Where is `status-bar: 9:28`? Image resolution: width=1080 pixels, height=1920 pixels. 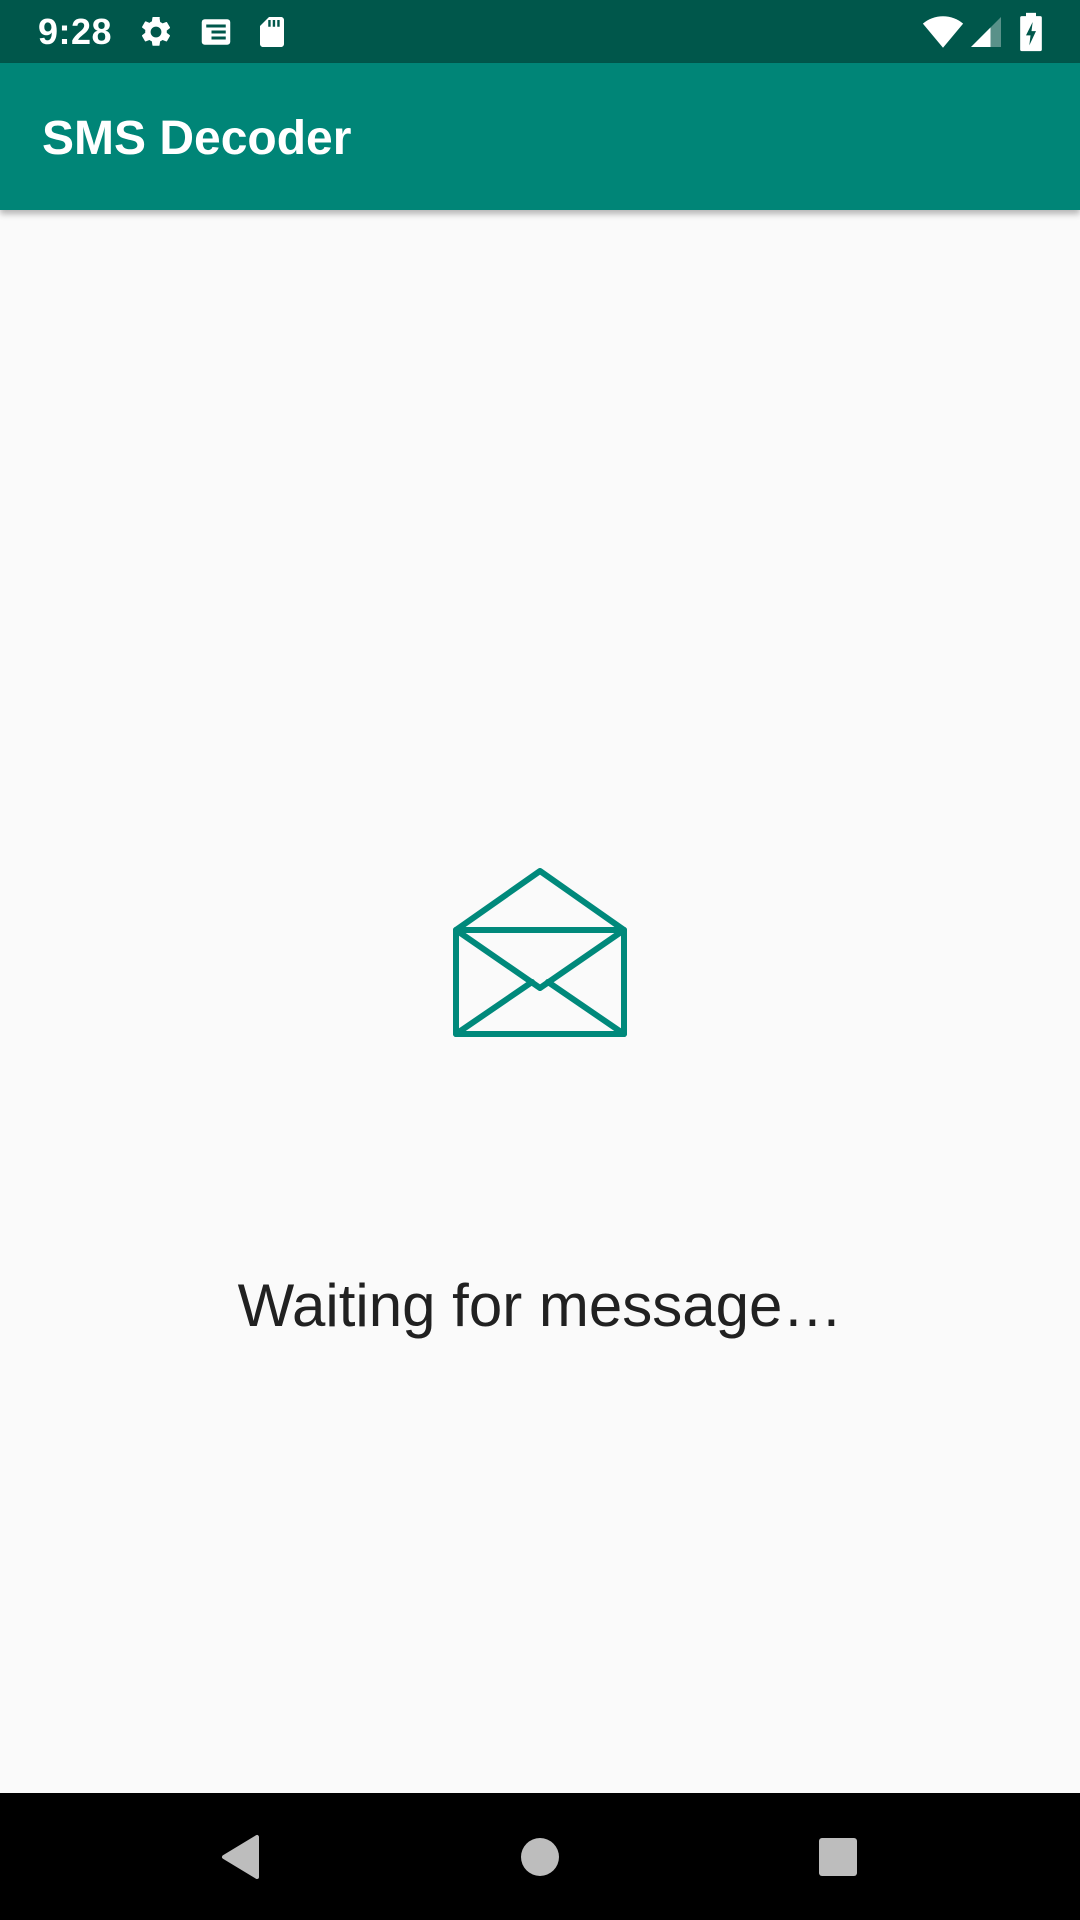 status-bar: 9:28 is located at coordinates (540, 31).